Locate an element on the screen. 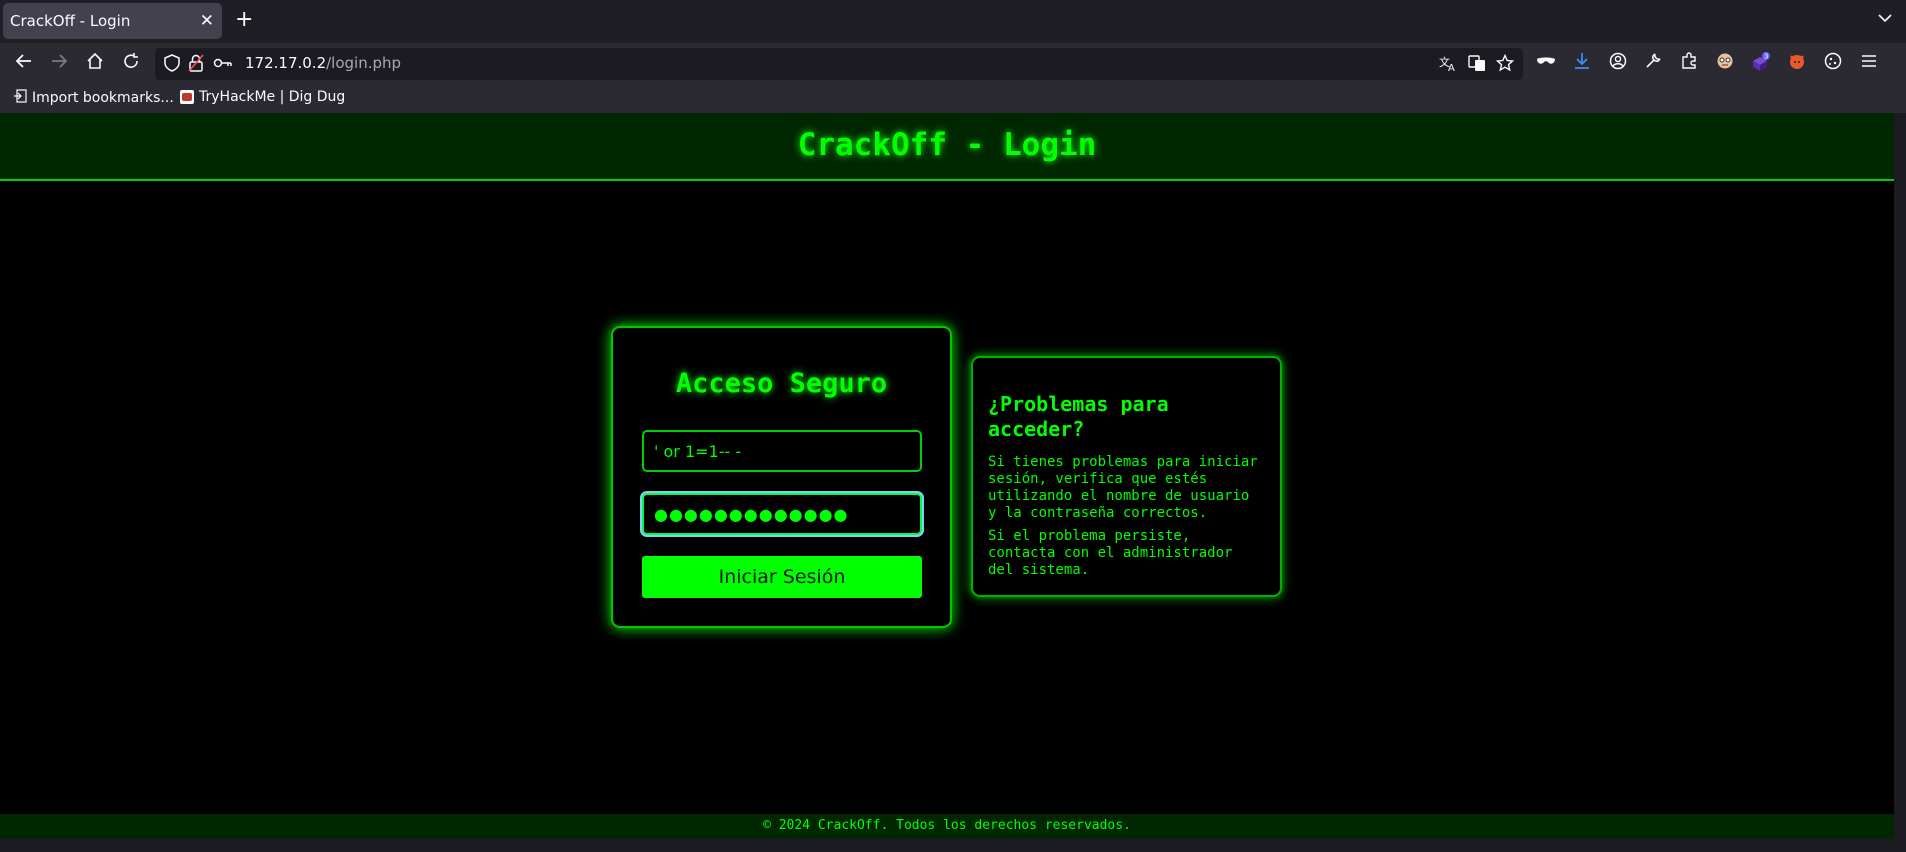  window-edge is located at coordinates (1900, 476).